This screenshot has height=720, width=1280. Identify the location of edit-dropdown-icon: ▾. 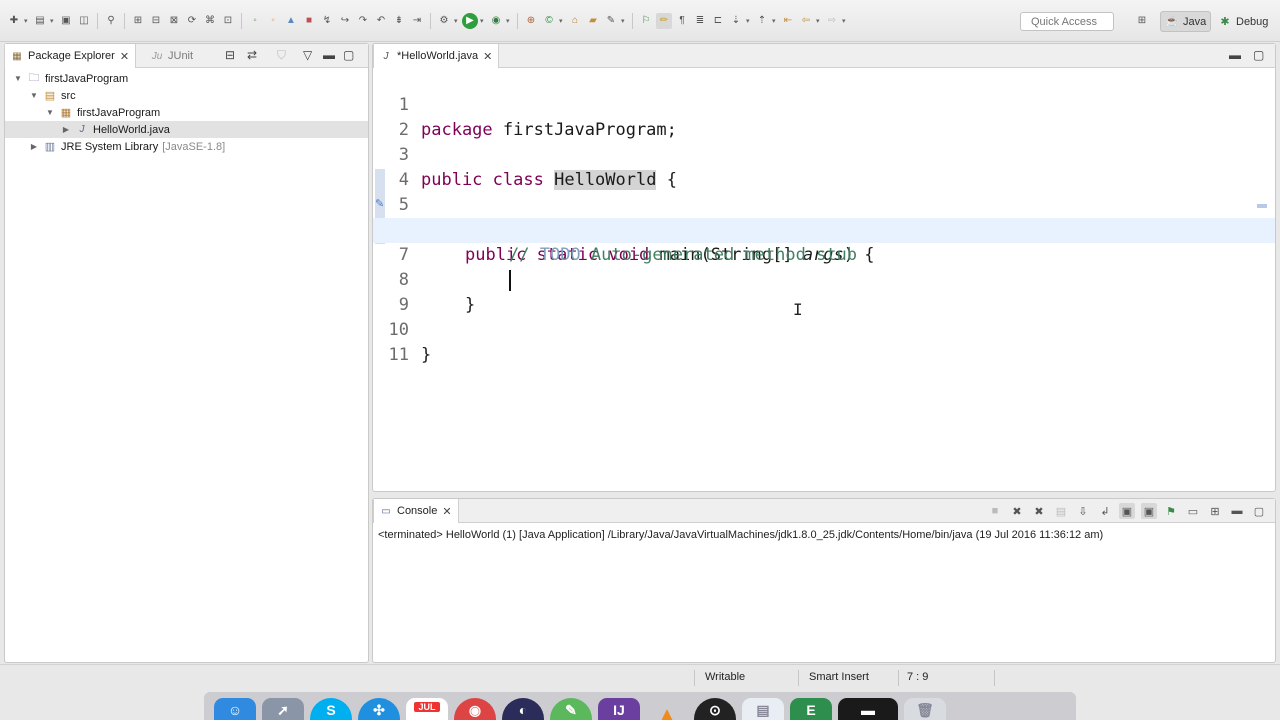
(624, 21).